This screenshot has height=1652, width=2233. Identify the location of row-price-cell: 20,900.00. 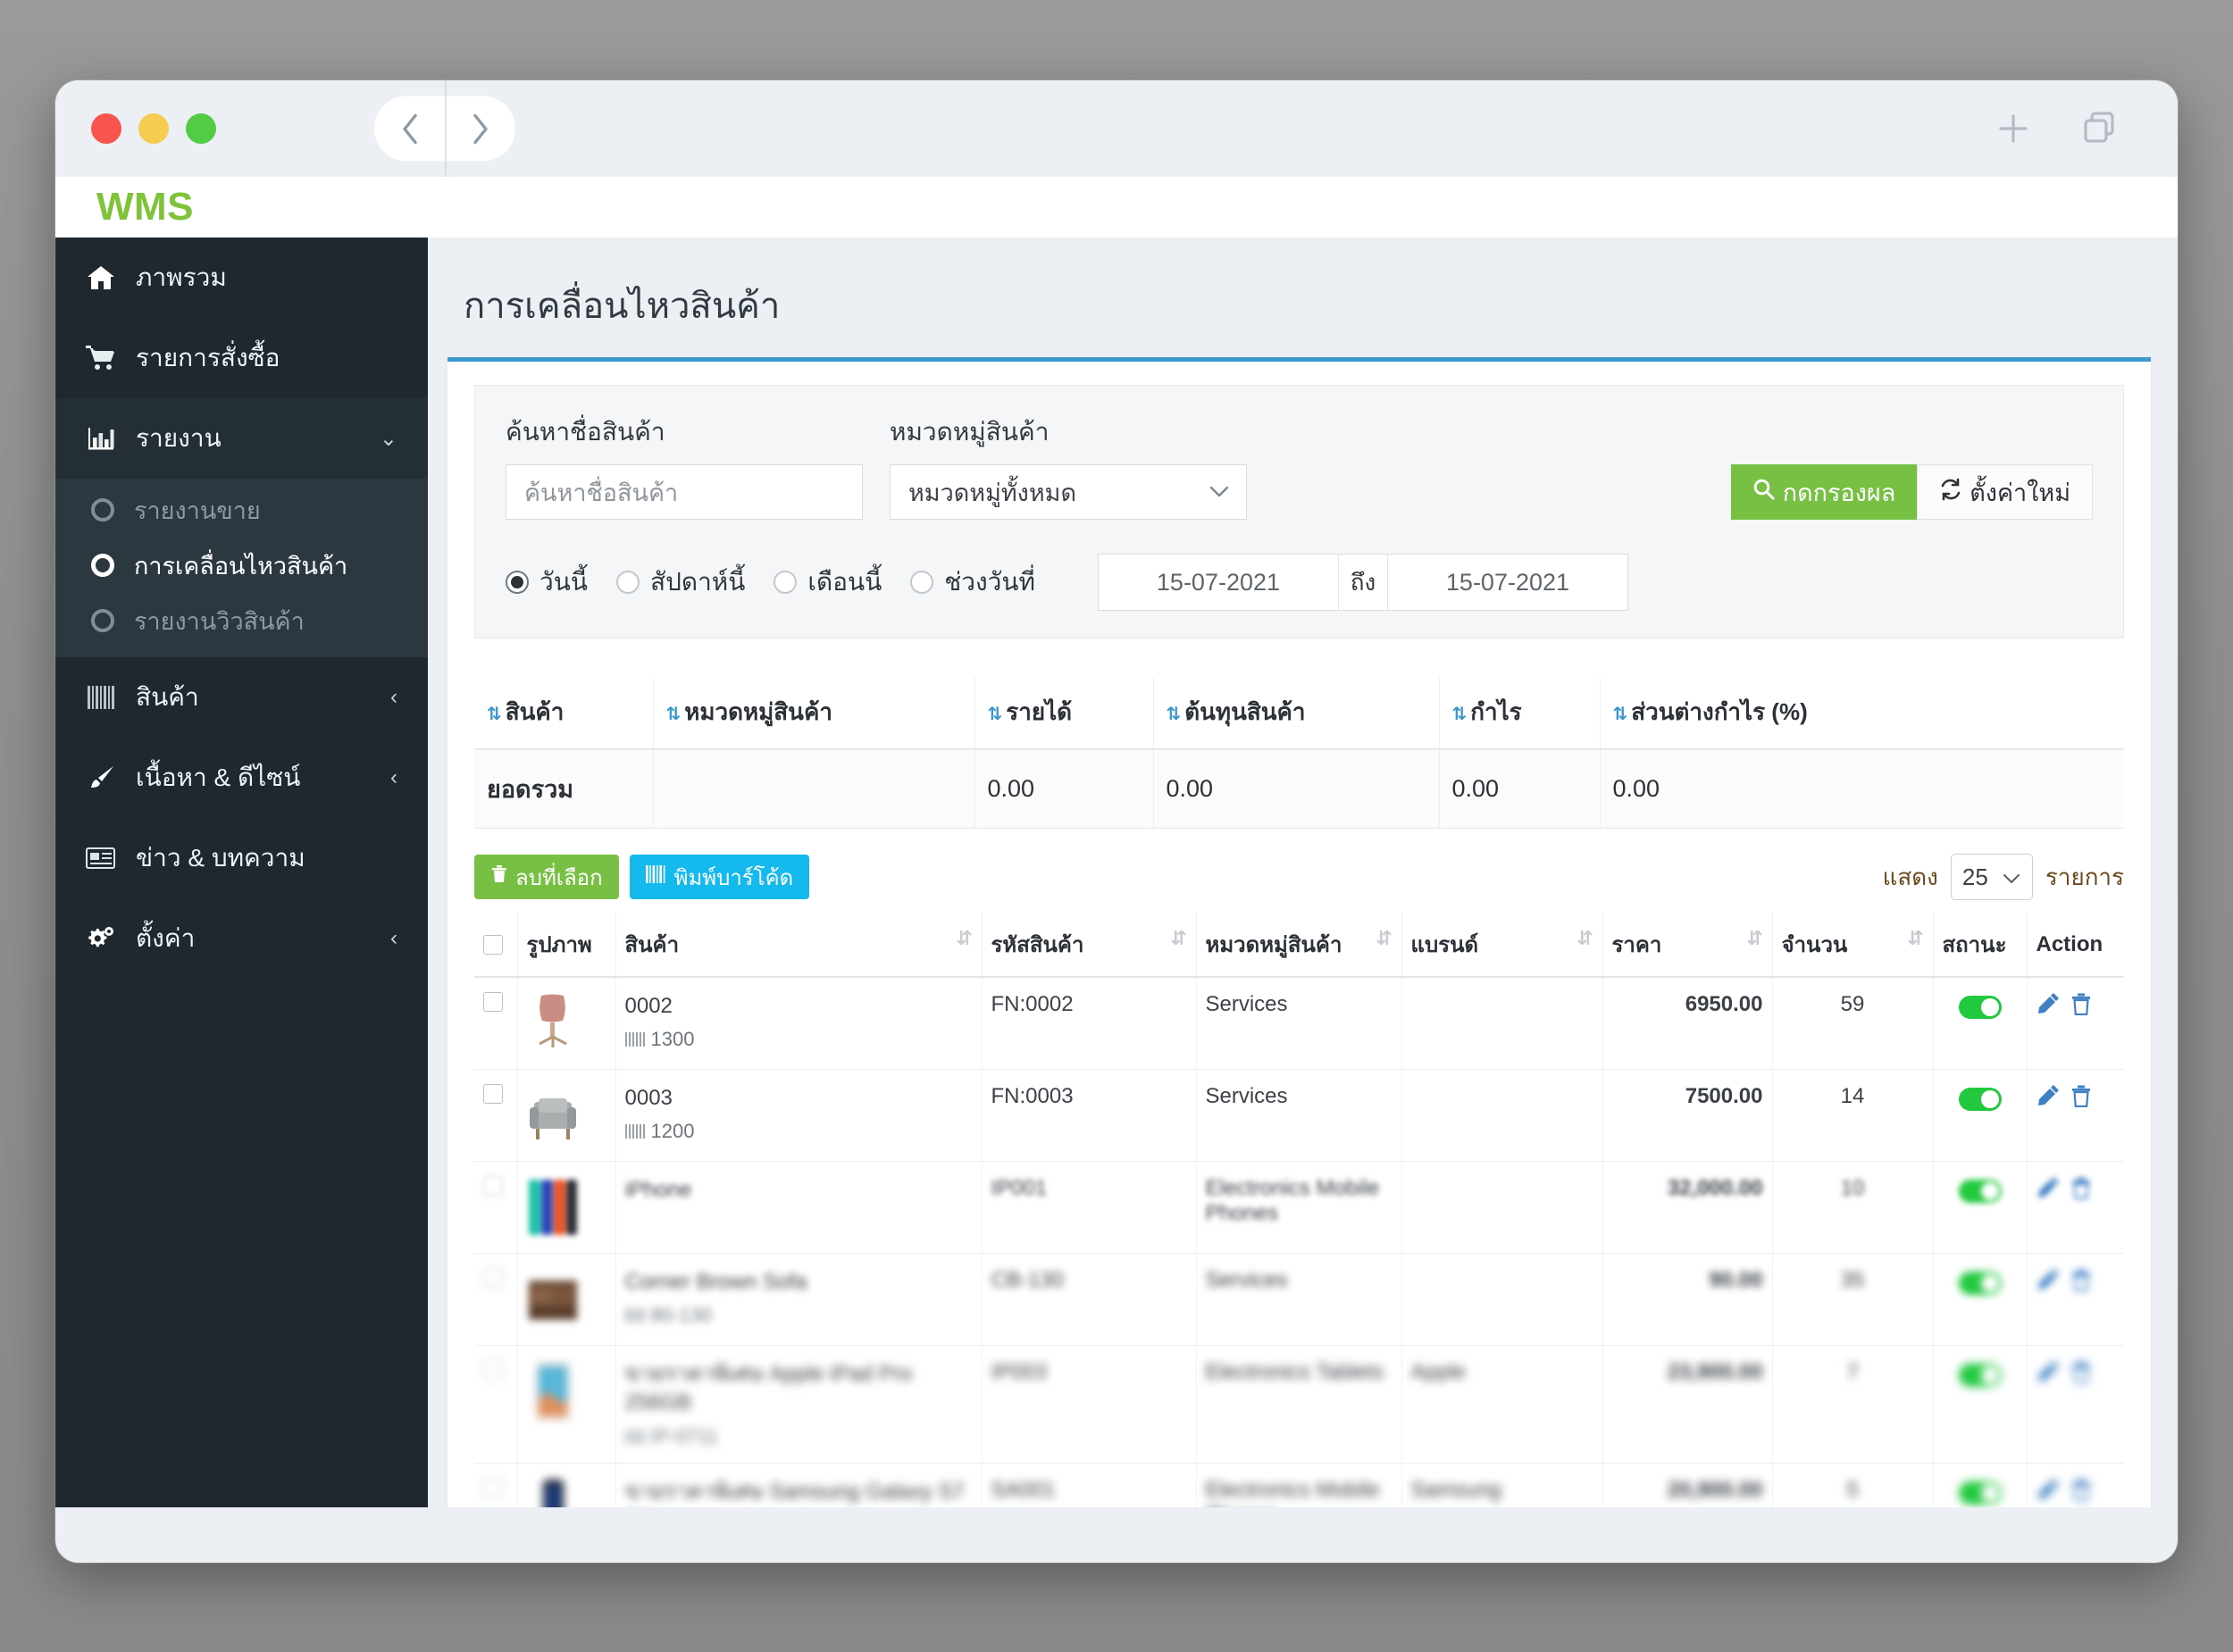
(1687, 1485).